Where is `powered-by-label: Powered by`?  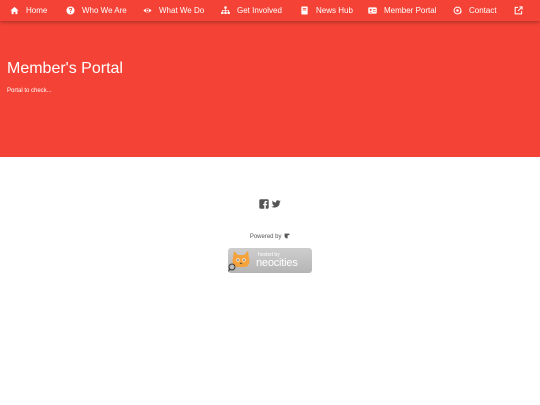
powered-by-label: Powered by is located at coordinates (265, 237).